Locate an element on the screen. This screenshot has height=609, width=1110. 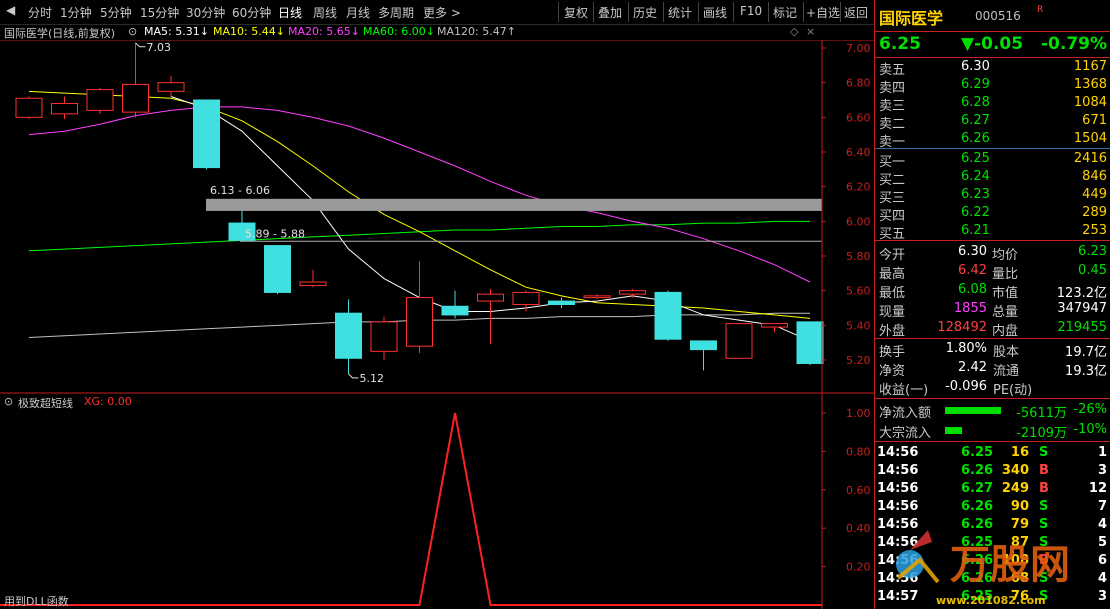
fund-row: 换手 1.80% 股本 19.7亿 is located at coordinates (992, 350).